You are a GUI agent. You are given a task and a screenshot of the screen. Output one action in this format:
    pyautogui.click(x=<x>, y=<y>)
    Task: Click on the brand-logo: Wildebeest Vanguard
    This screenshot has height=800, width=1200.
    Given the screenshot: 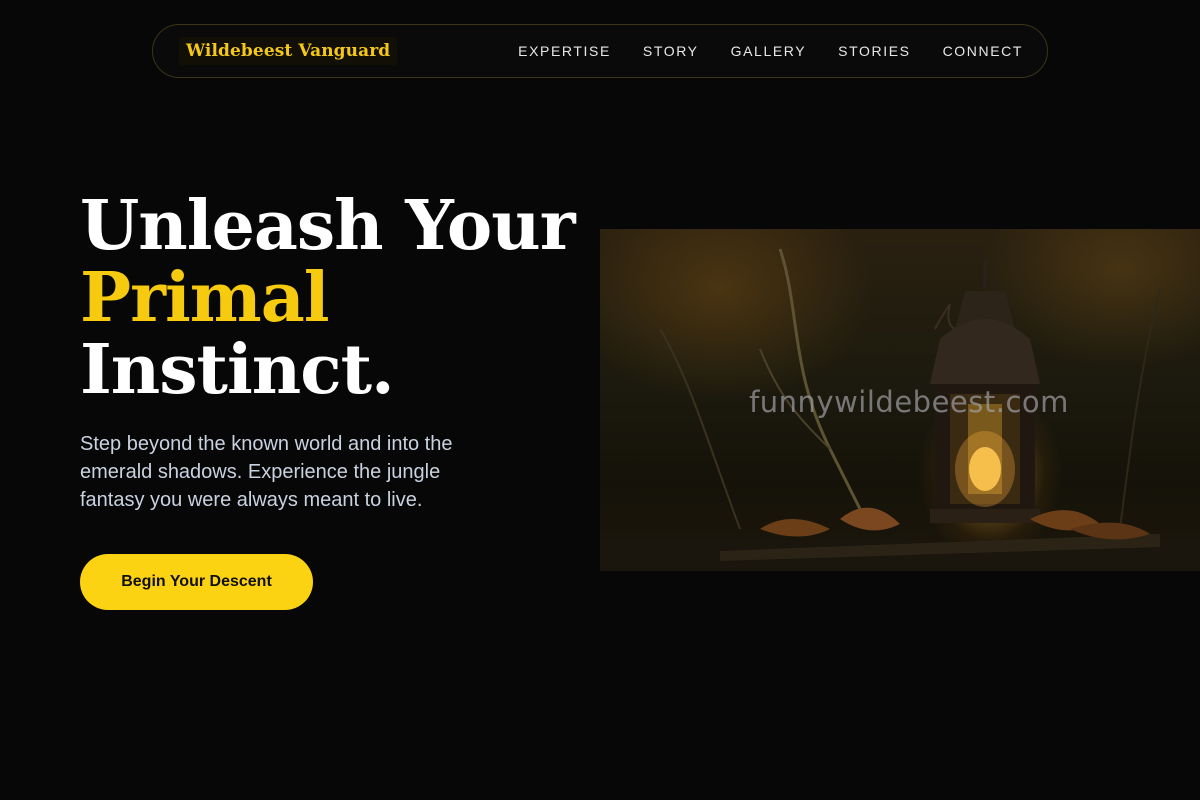 What is the action you would take?
    pyautogui.click(x=288, y=51)
    